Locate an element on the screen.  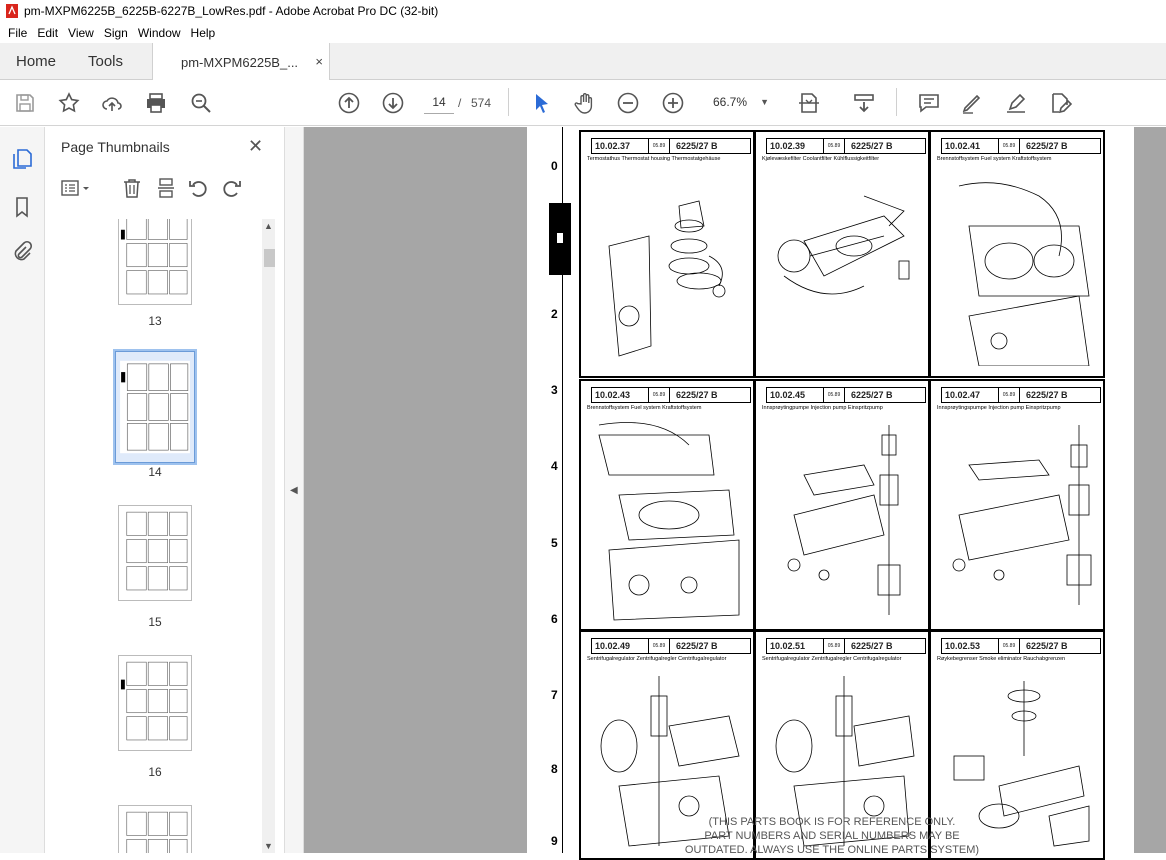
page-number-input: 14 is located at coordinates (439, 102).